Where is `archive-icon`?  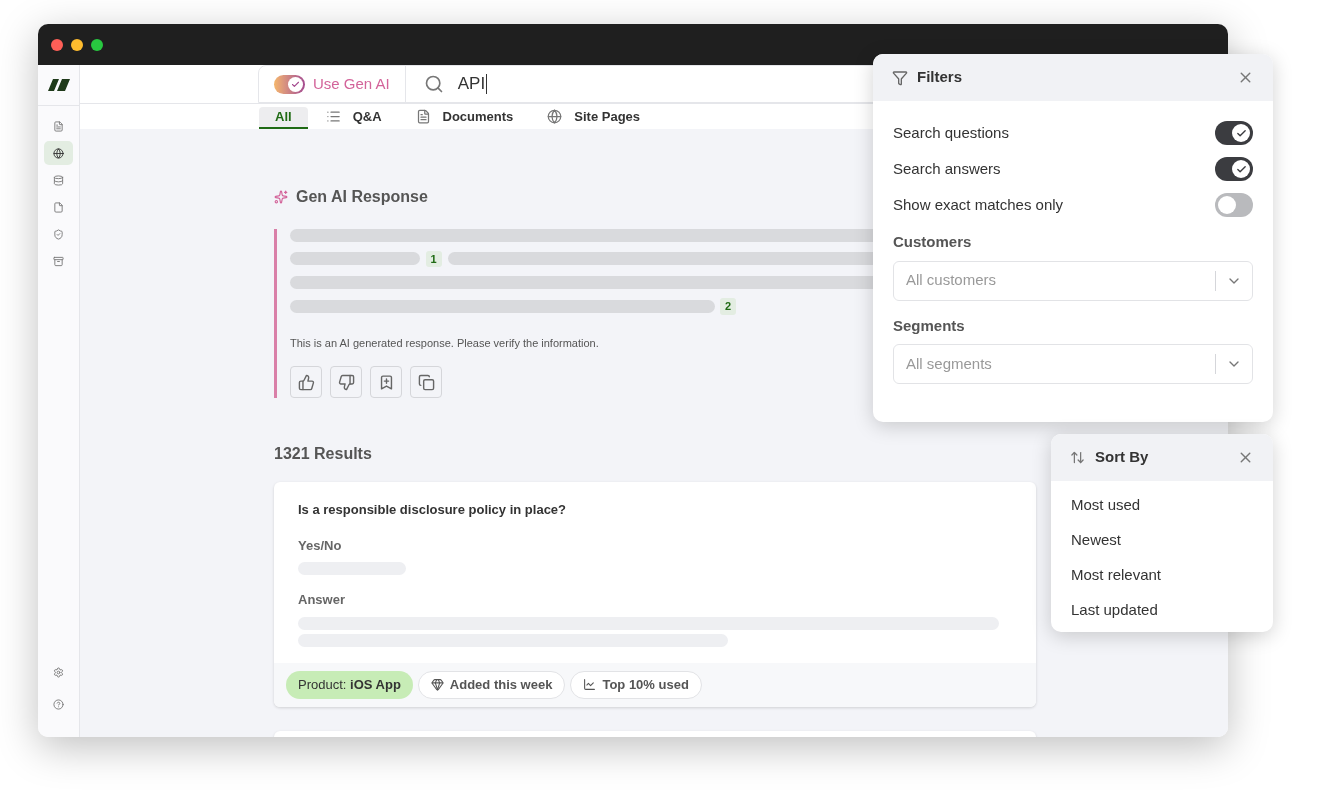 archive-icon is located at coordinates (58, 261).